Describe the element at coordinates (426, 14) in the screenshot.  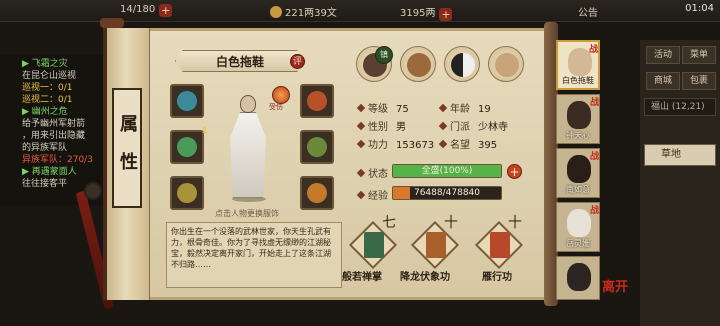
I see `gold-counter: 3195两 +` at that location.